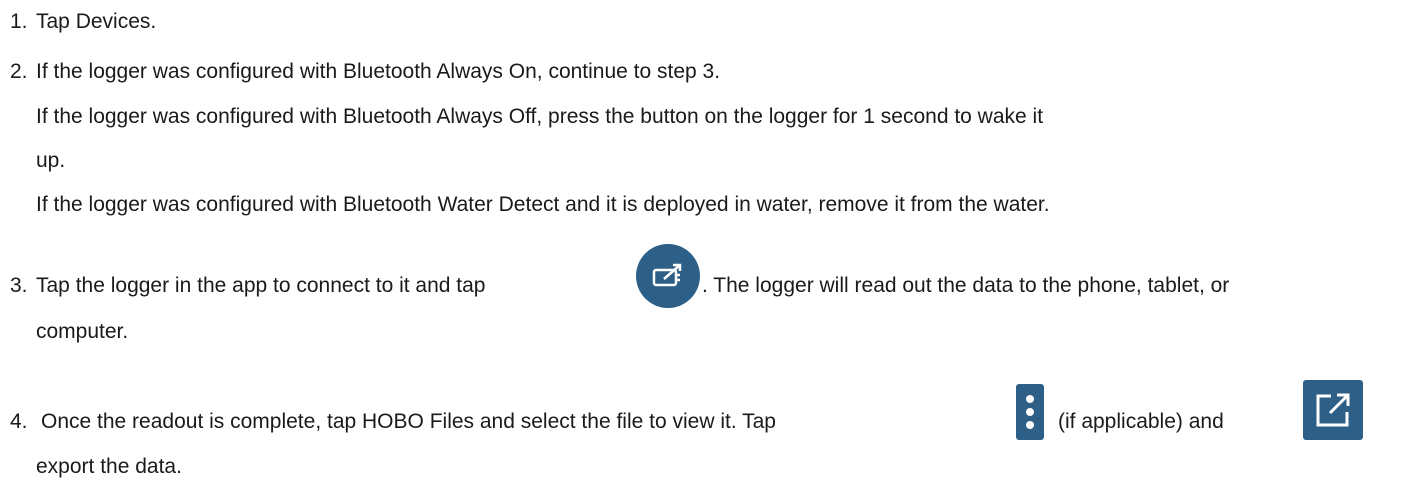  I want to click on more-options-icon, so click(1030, 412).